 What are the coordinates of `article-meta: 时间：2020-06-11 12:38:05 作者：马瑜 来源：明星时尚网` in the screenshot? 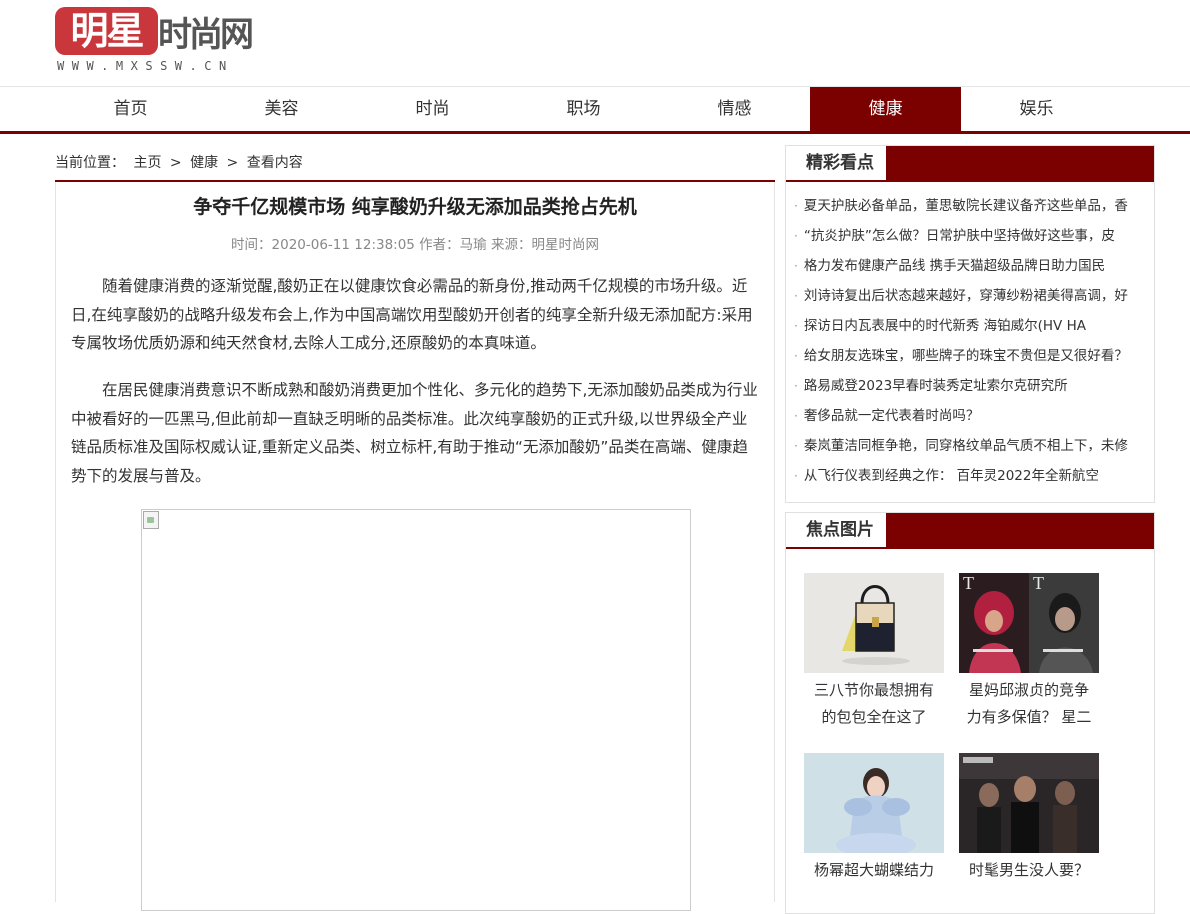 It's located at (415, 245).